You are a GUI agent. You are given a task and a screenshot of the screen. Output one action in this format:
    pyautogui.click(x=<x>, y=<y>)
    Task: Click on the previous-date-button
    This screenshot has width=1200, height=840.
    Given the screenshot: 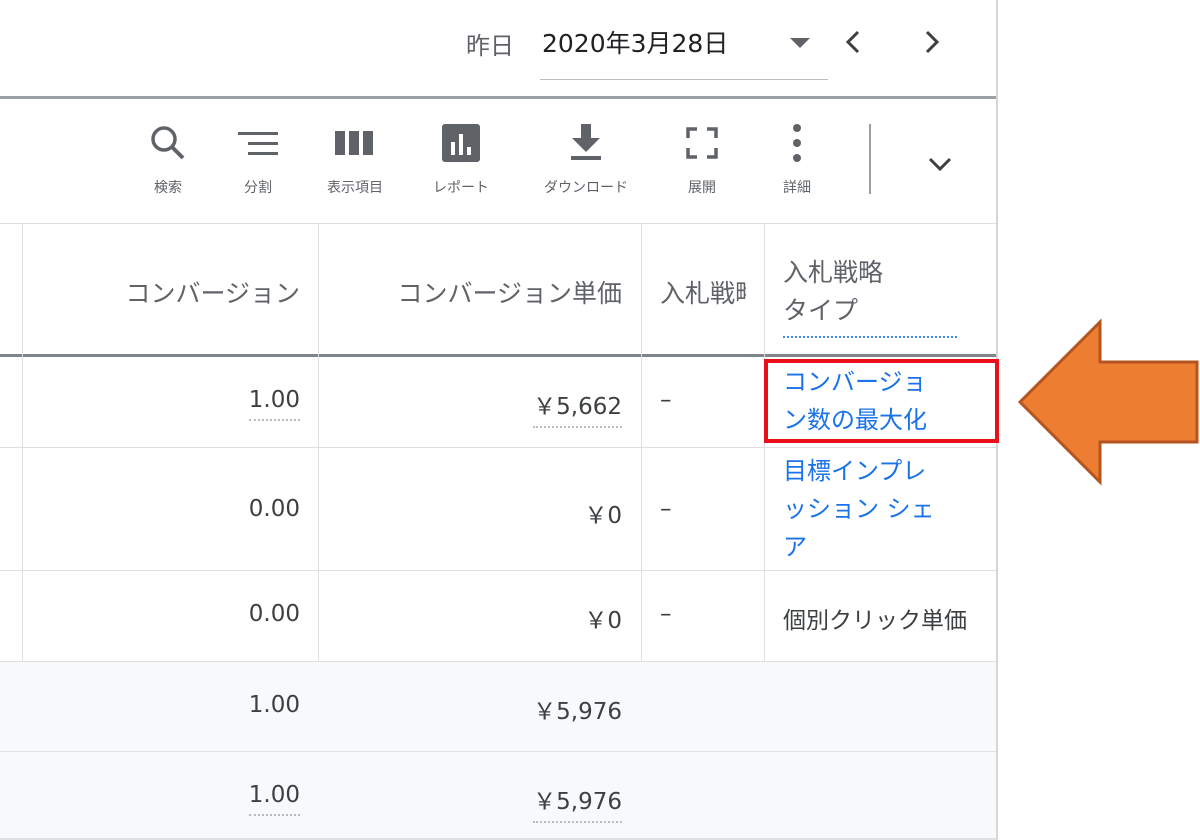 What is the action you would take?
    pyautogui.click(x=854, y=42)
    